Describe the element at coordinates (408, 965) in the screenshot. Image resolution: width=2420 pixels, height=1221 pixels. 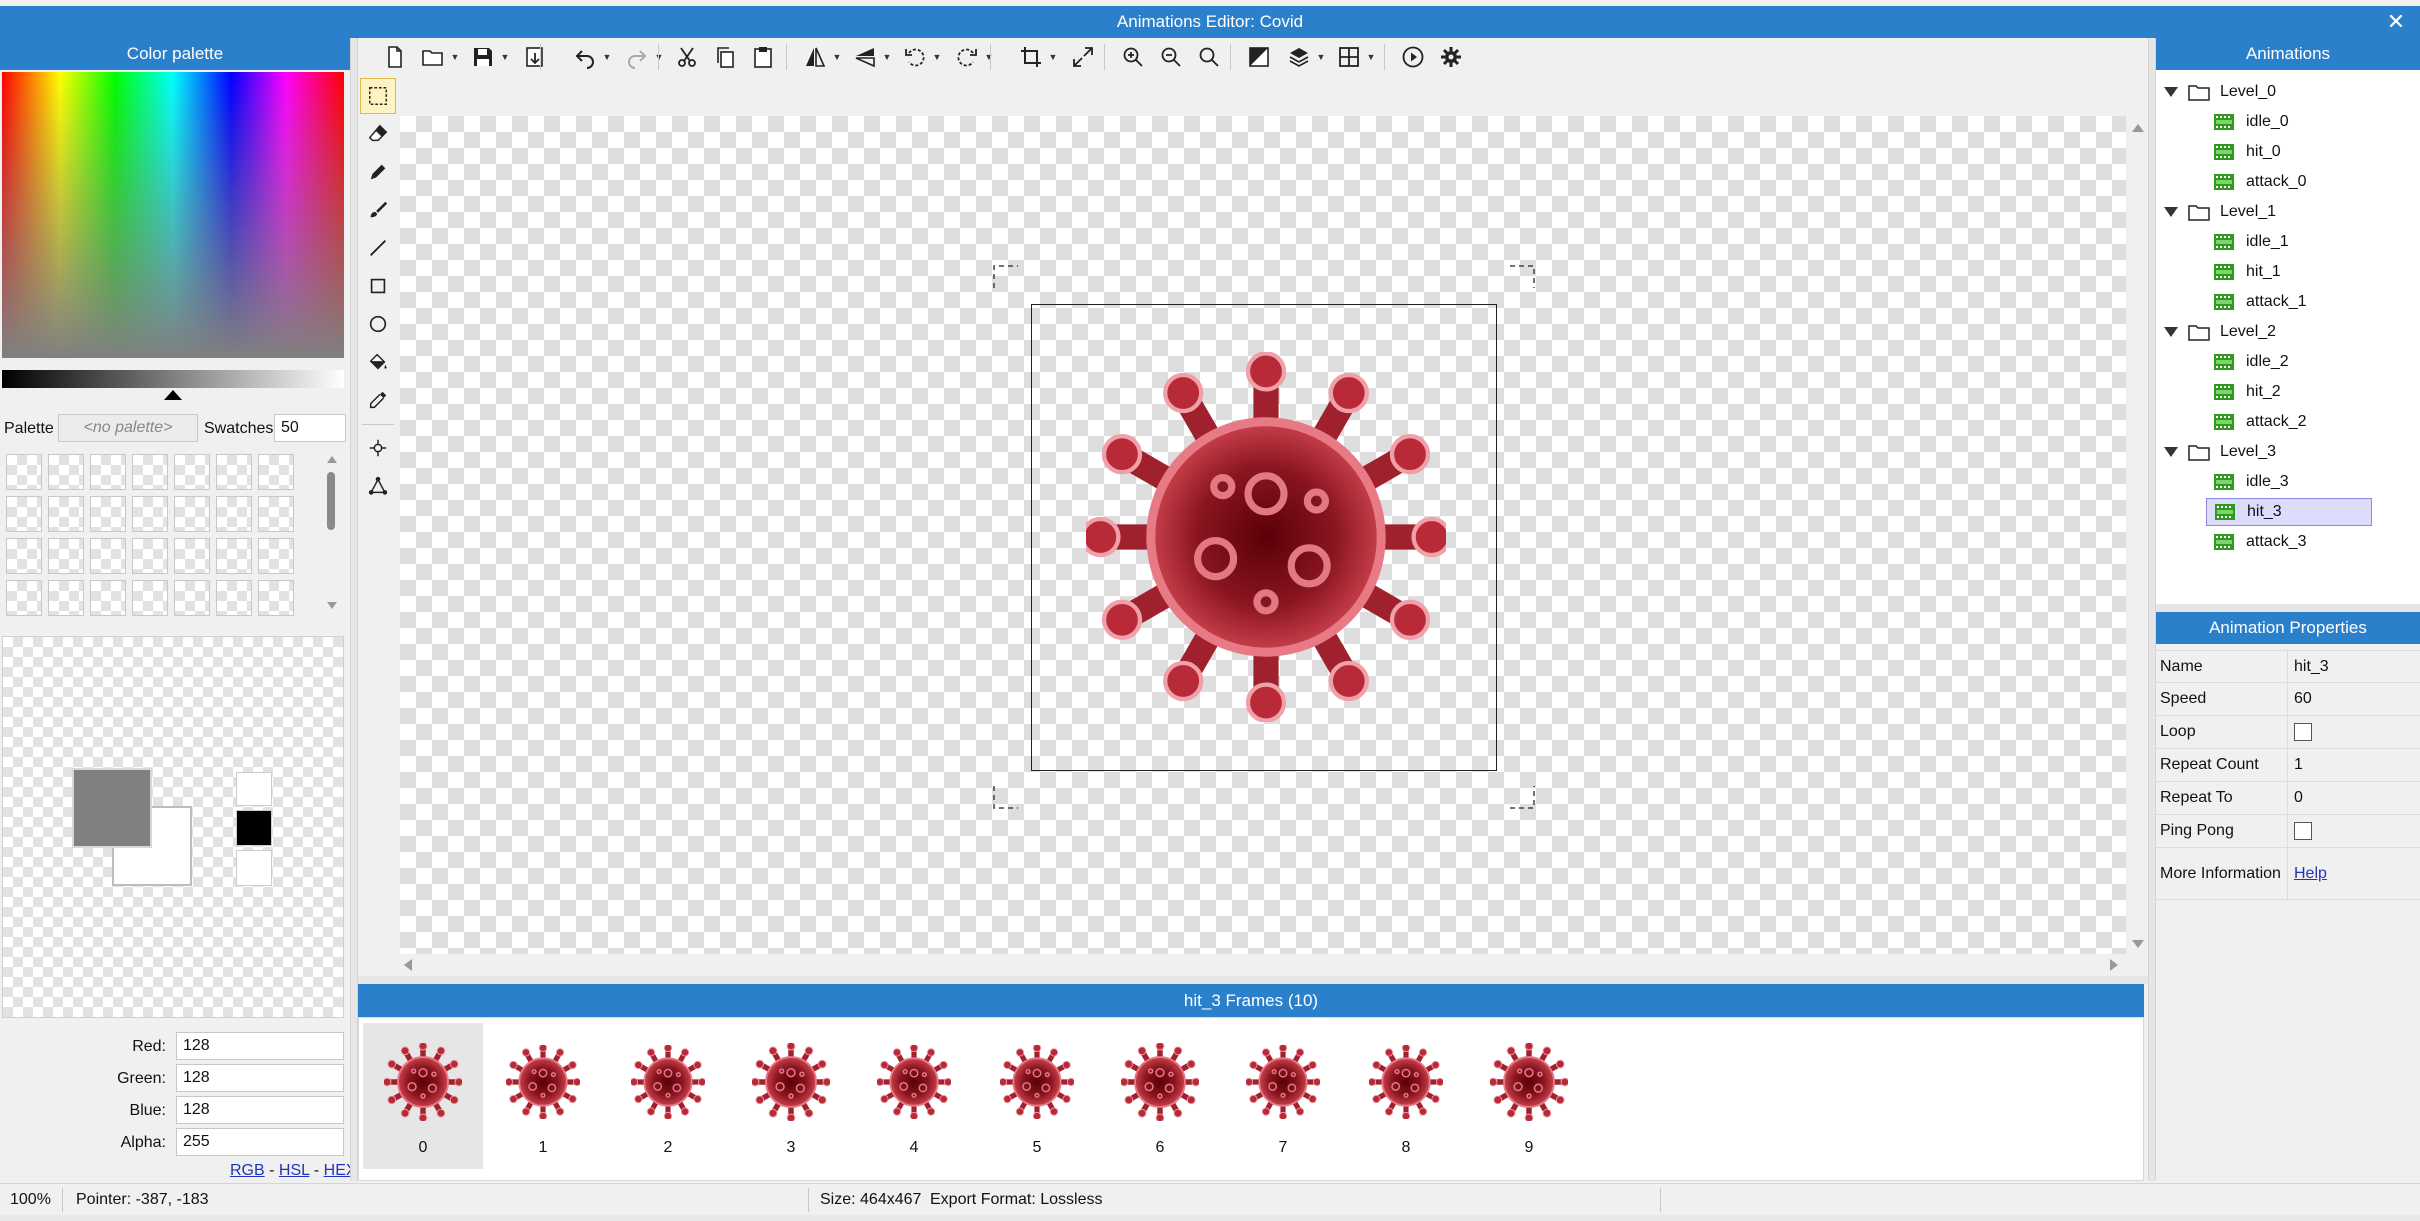
I see `scroll-left-icon` at that location.